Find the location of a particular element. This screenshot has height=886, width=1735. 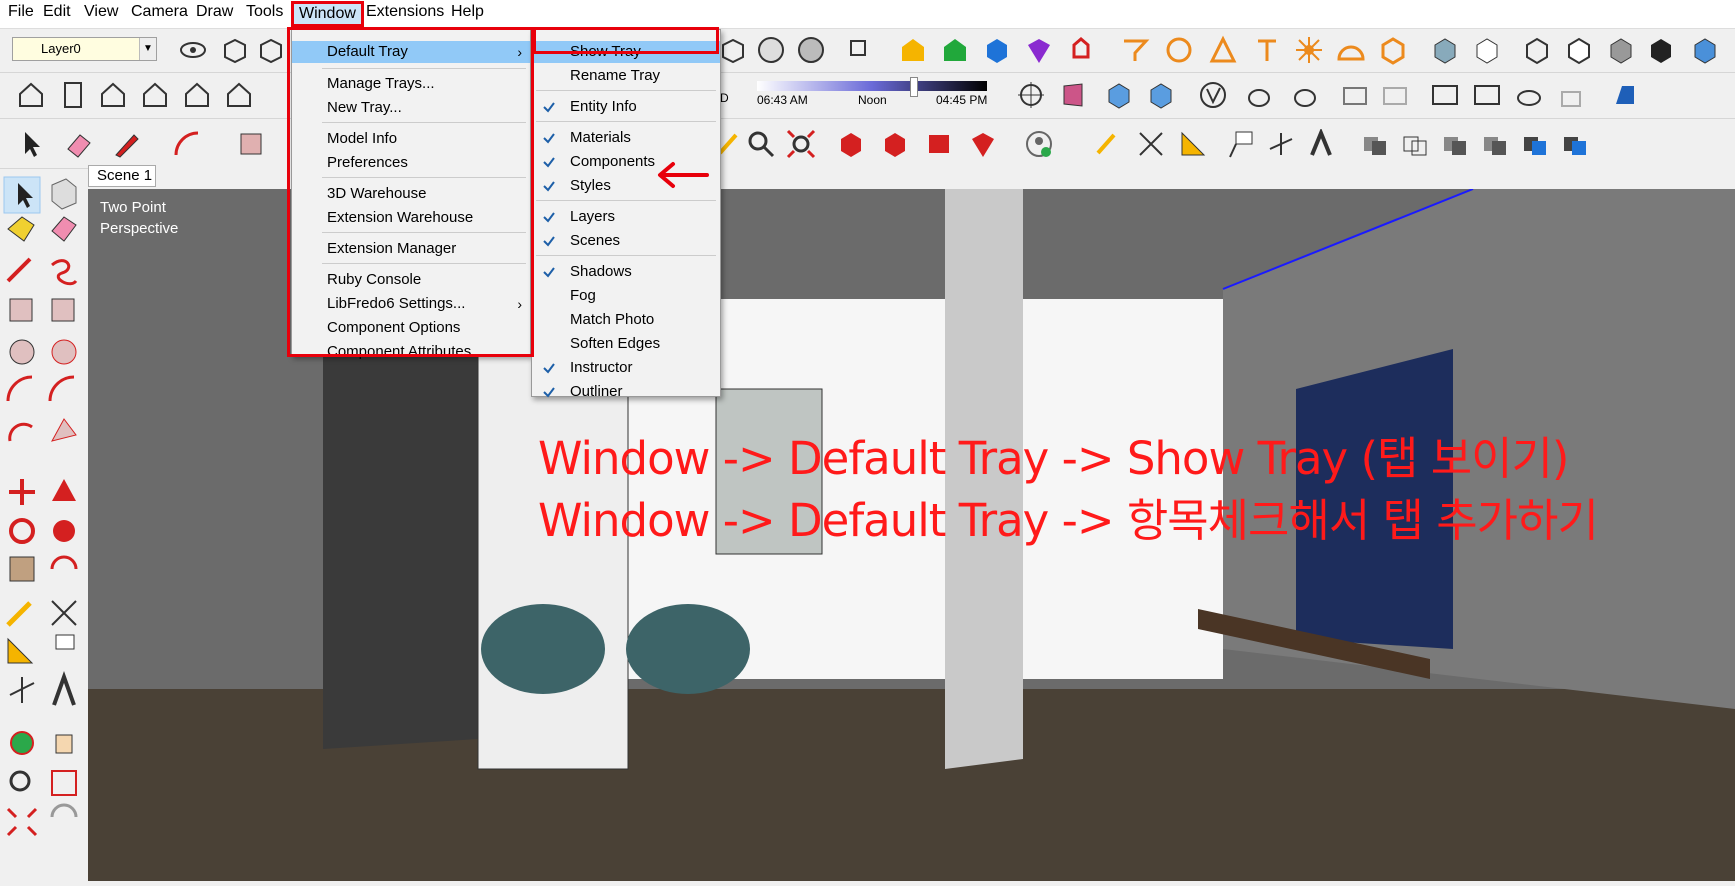

cube-blue-icon is located at coordinates (997, 50).